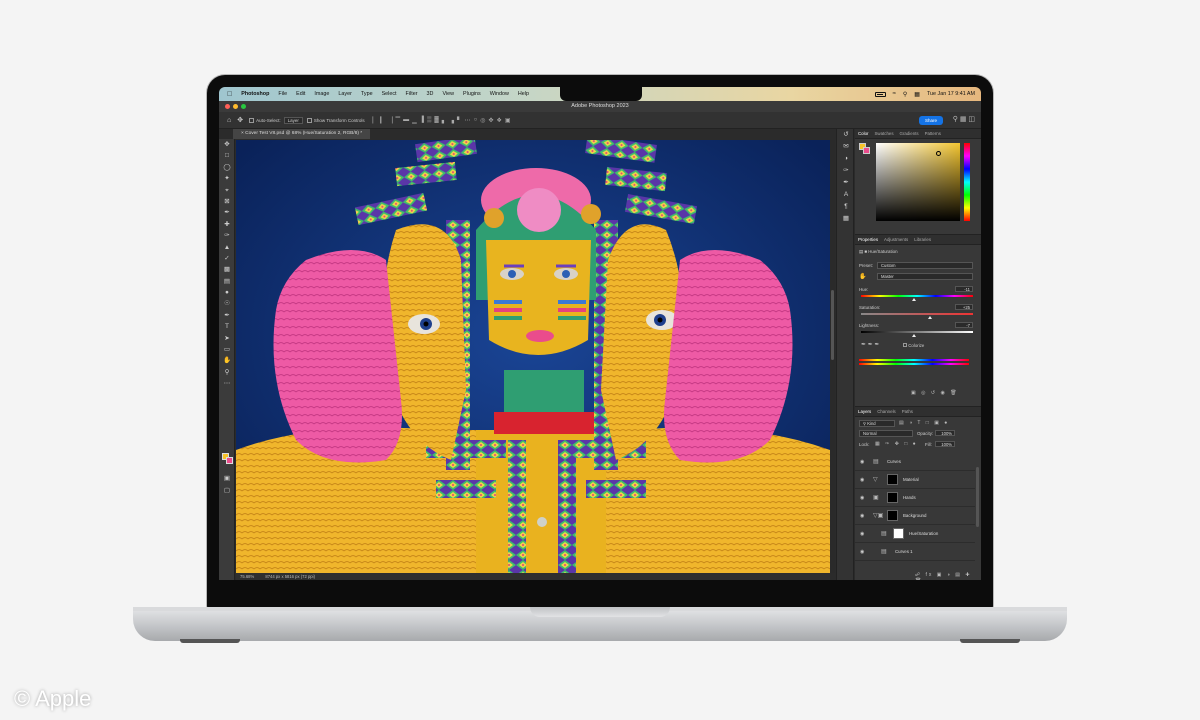  Describe the element at coordinates (846, 207) in the screenshot. I see `paragraph-icon: ¶` at that location.